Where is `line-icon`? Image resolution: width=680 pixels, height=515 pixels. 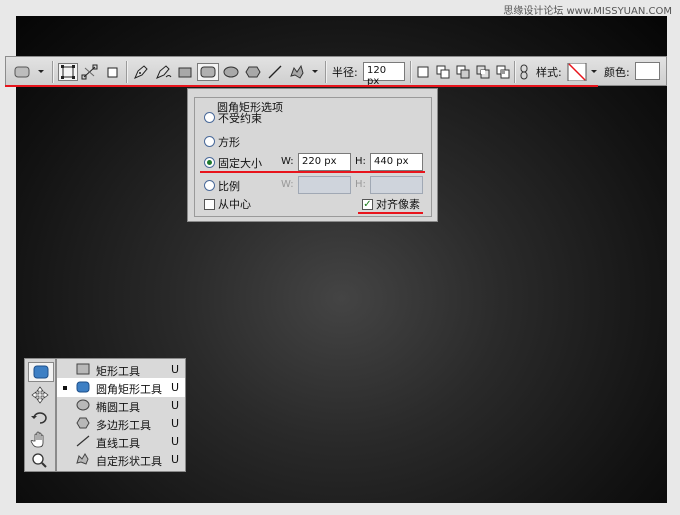 line-icon is located at coordinates (83, 441).